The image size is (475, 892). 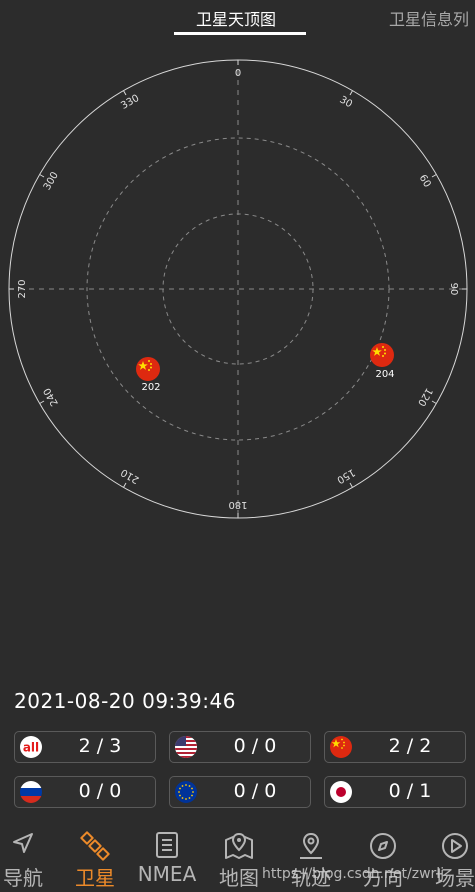 I want to click on tab-satellite-info: 卫星信息列, so click(x=429, y=18).